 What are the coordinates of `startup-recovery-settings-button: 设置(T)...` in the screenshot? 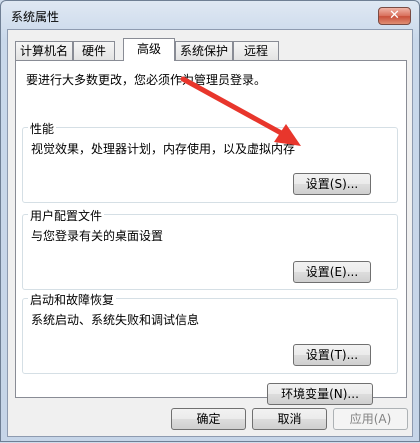 It's located at (332, 355).